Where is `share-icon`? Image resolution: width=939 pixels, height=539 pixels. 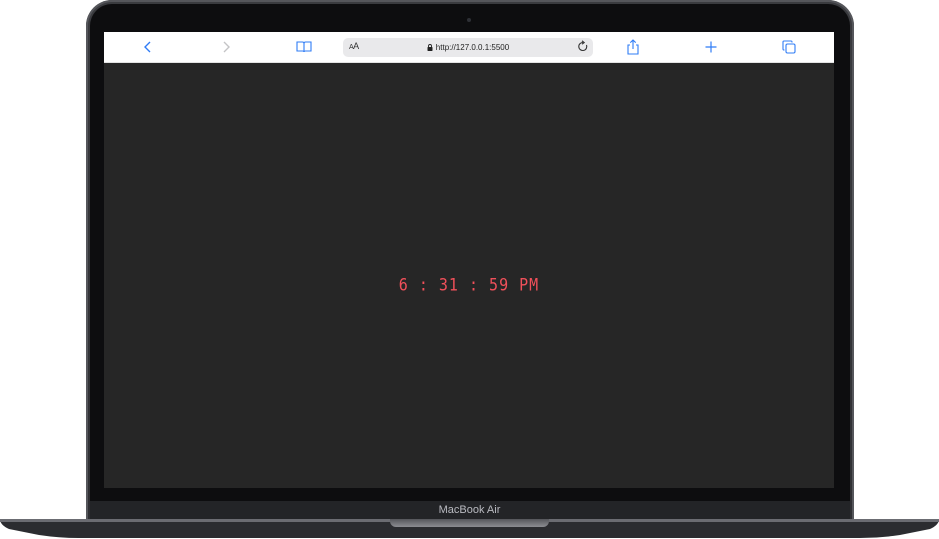 share-icon is located at coordinates (633, 47).